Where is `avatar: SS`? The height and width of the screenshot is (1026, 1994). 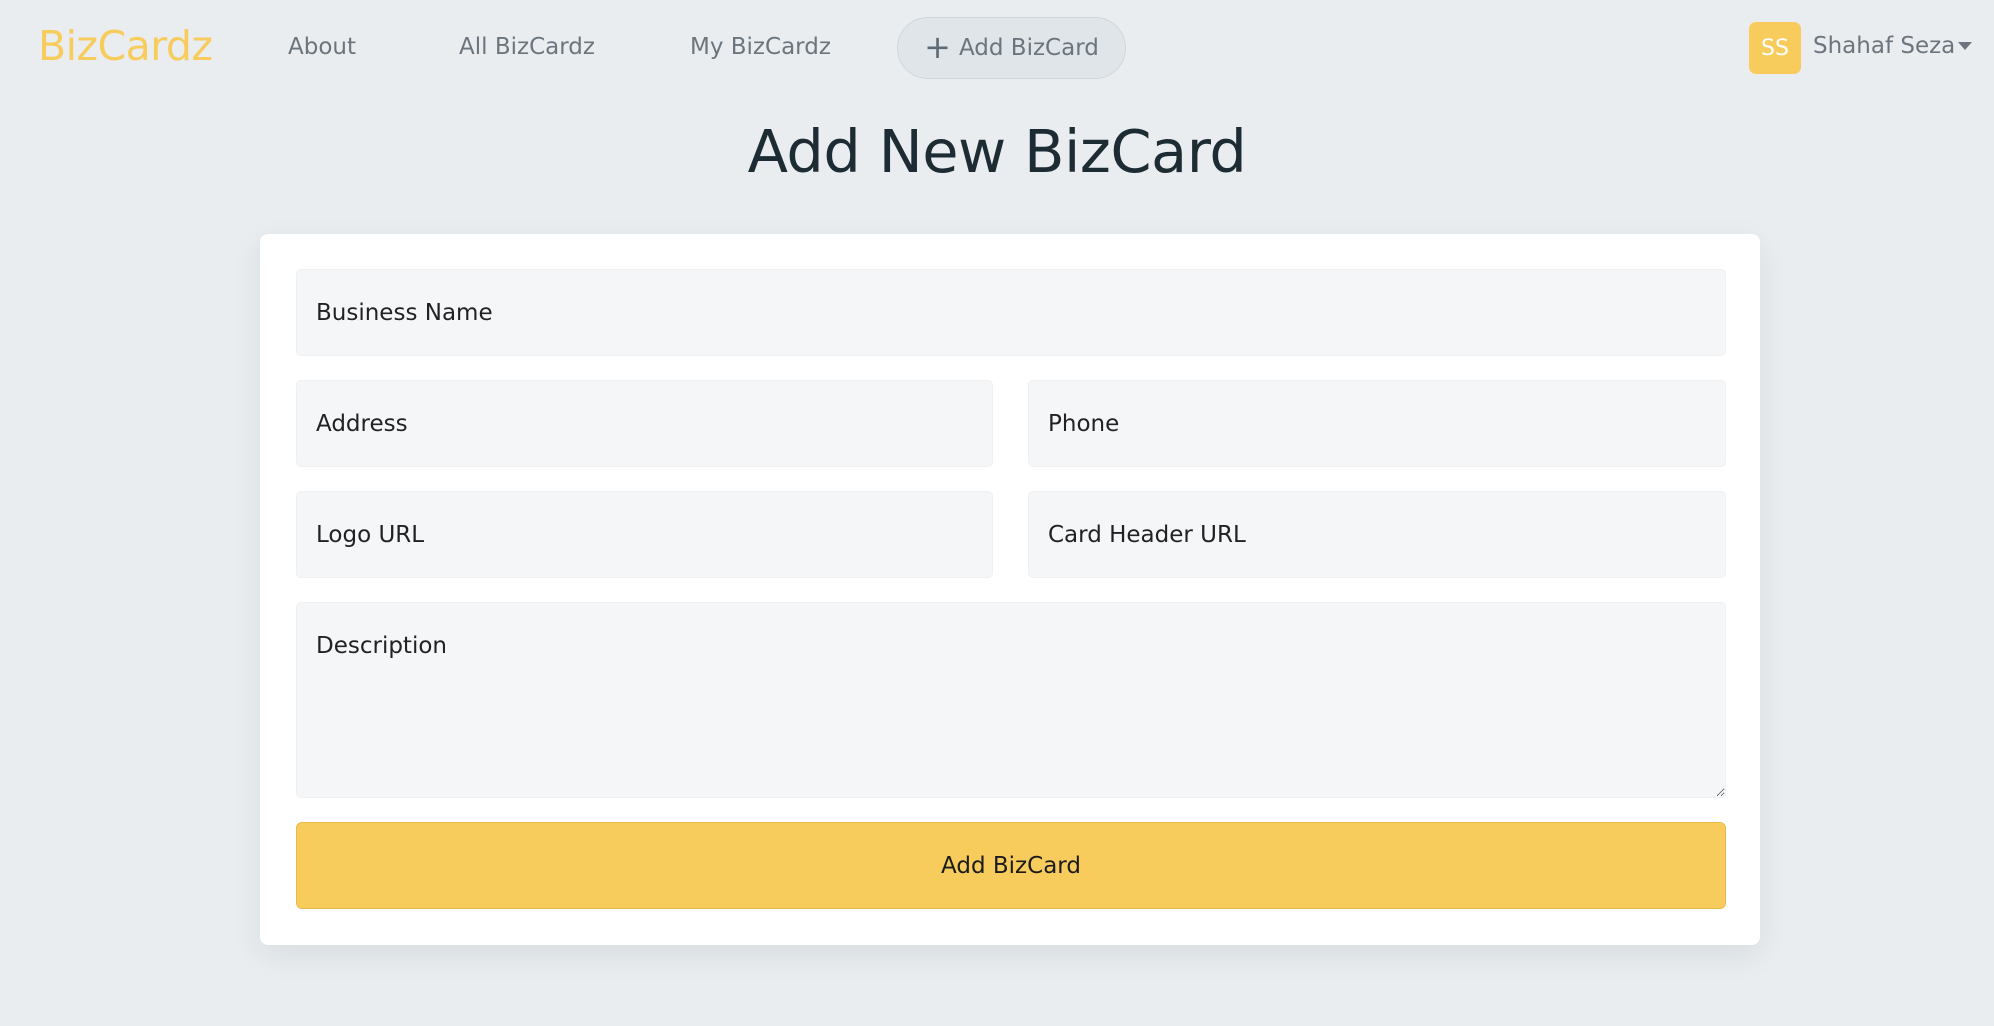 avatar: SS is located at coordinates (1775, 48).